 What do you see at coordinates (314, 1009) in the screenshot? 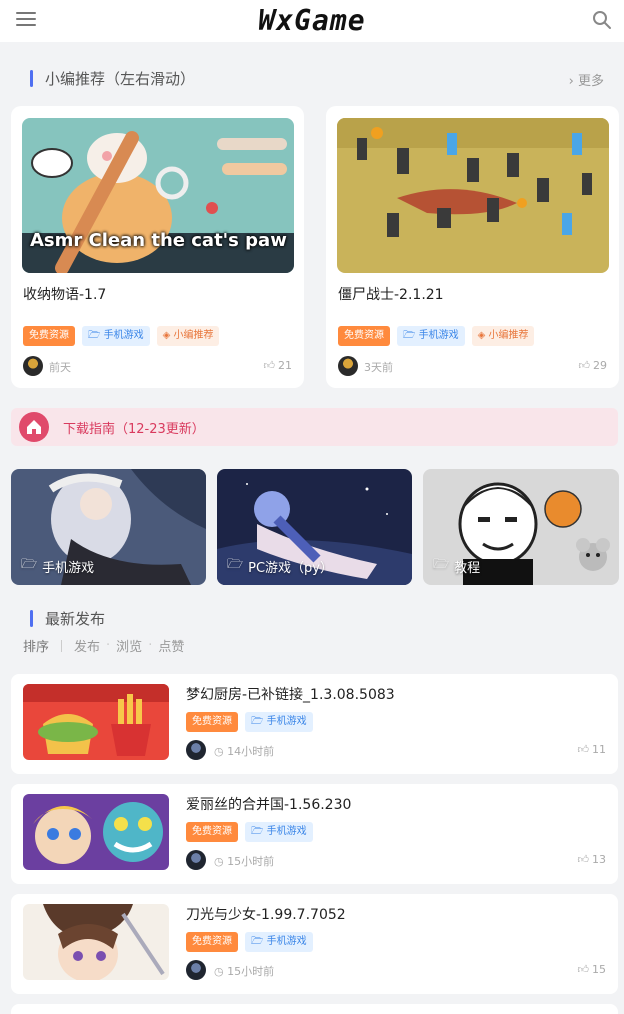
I see `post-item` at bounding box center [314, 1009].